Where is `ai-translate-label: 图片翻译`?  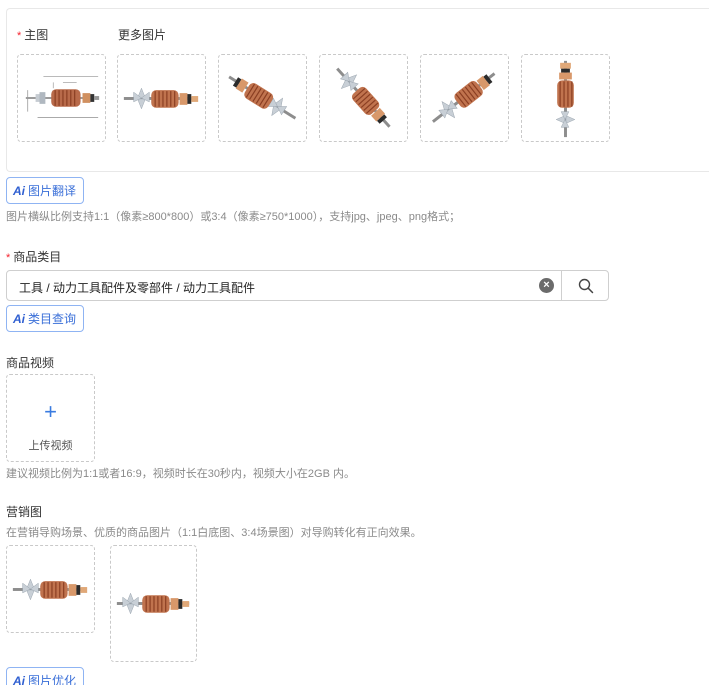 ai-translate-label: 图片翻译 is located at coordinates (52, 191).